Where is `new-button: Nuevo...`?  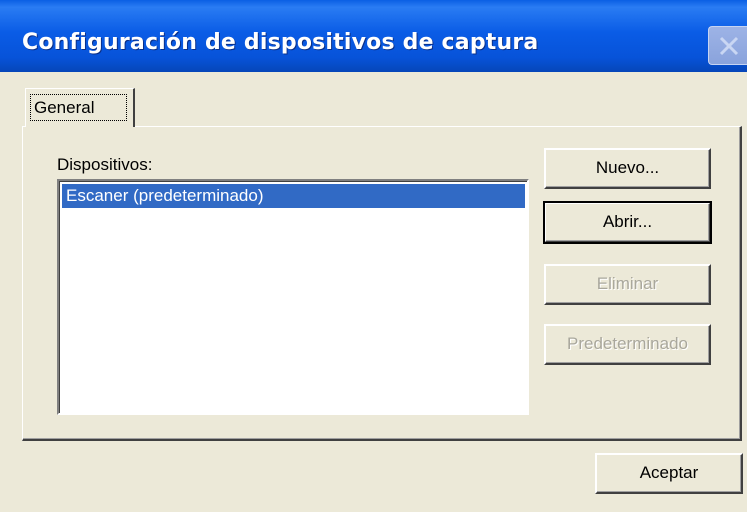
new-button: Nuevo... is located at coordinates (627, 168).